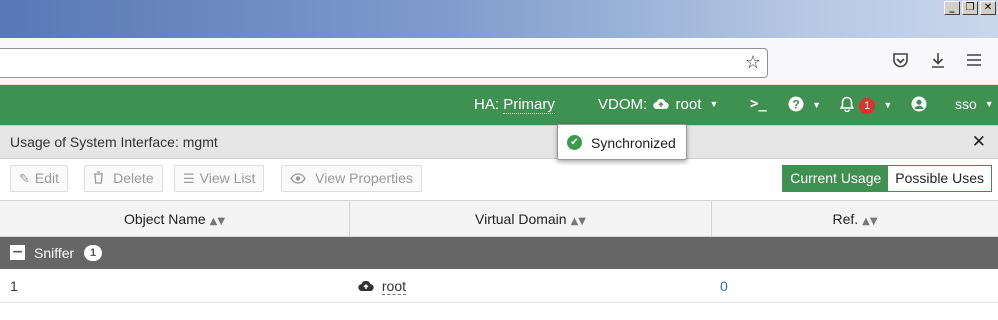 This screenshot has height=320, width=998. Describe the element at coordinates (384, 63) in the screenshot. I see `address-bar: ☆` at that location.